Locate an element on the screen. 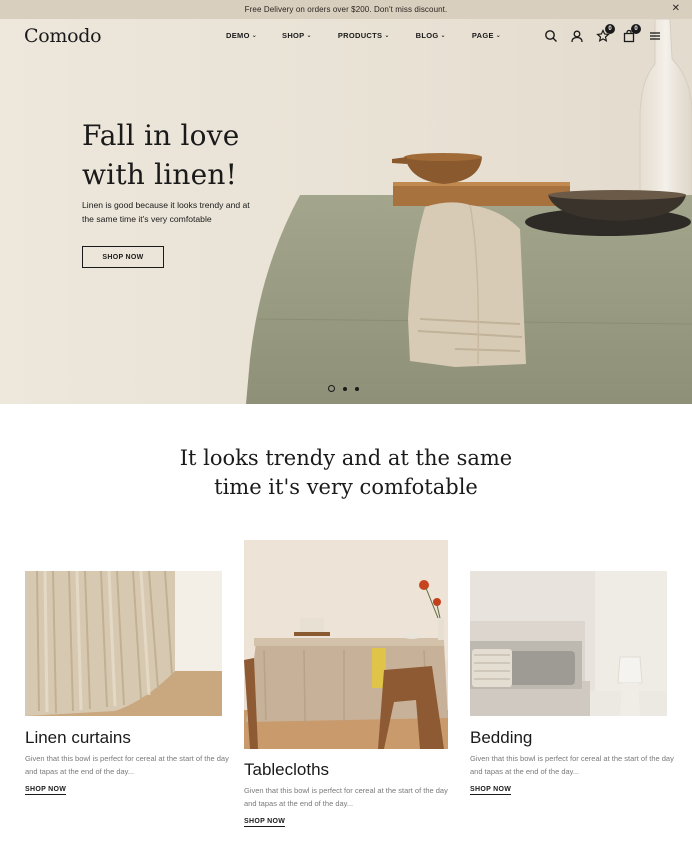 The image size is (692, 864). wishlist-icon: 0 is located at coordinates (605, 33).